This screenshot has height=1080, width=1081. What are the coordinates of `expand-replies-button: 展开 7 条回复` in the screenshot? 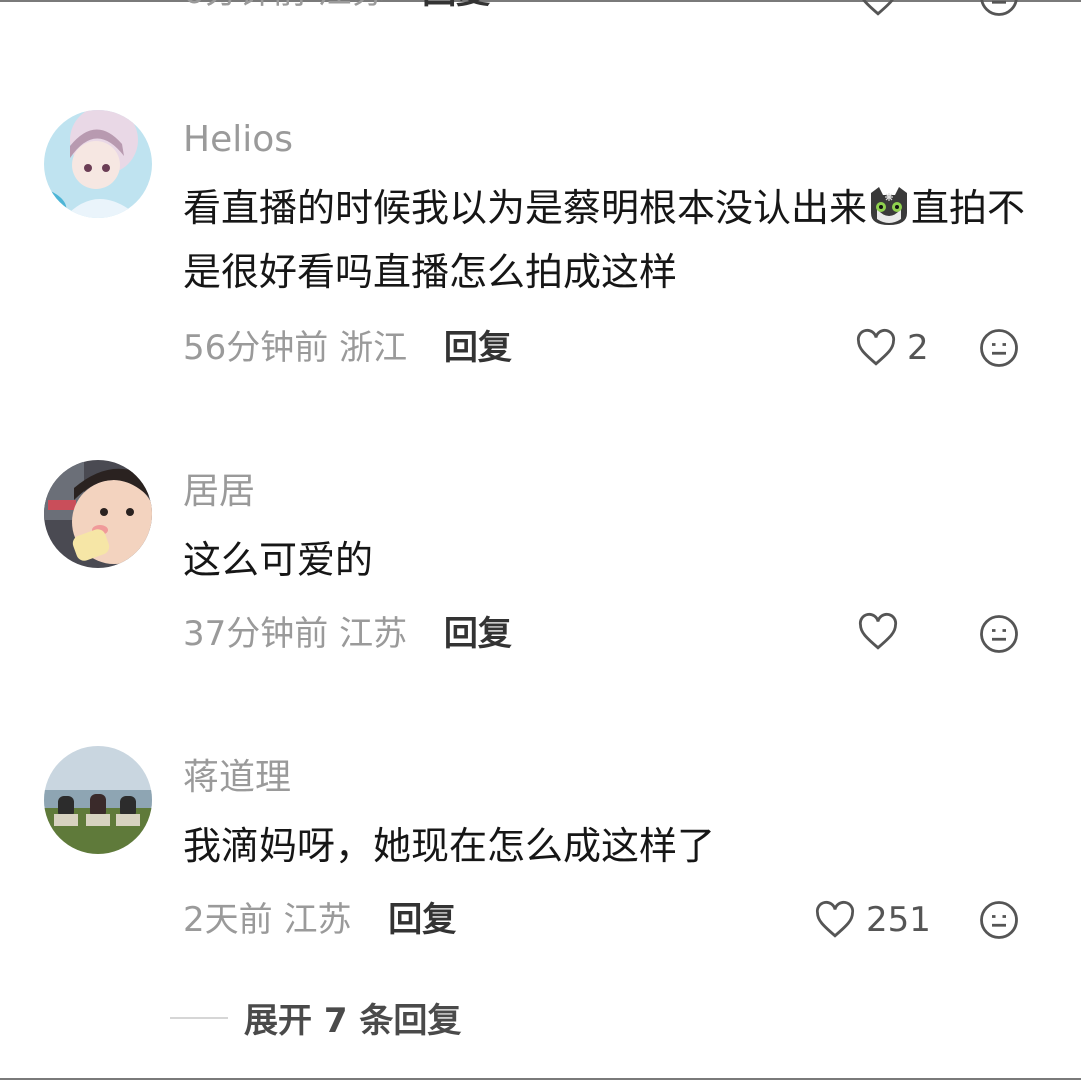 It's located at (315, 1017).